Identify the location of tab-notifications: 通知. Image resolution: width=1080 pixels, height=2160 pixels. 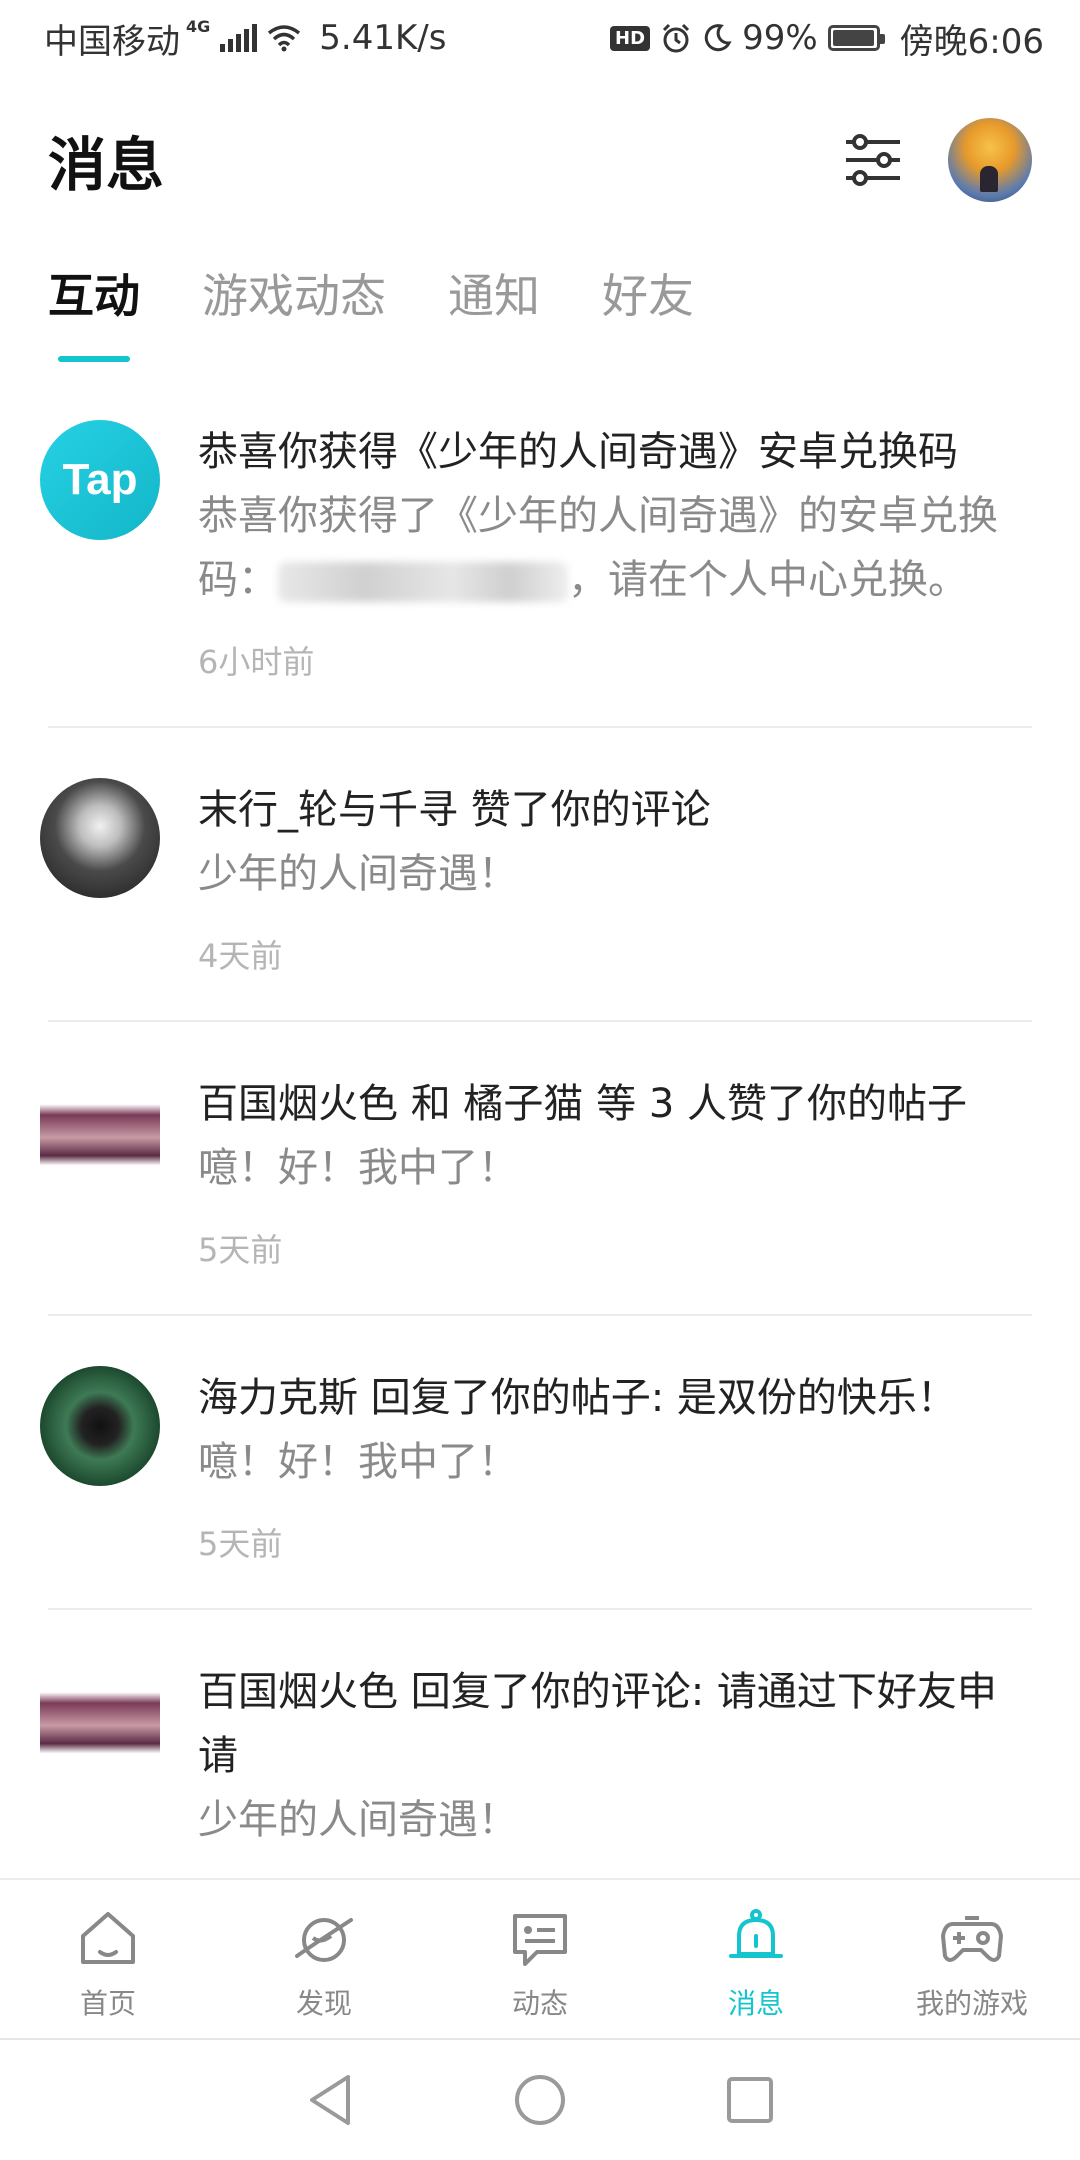
(494, 308).